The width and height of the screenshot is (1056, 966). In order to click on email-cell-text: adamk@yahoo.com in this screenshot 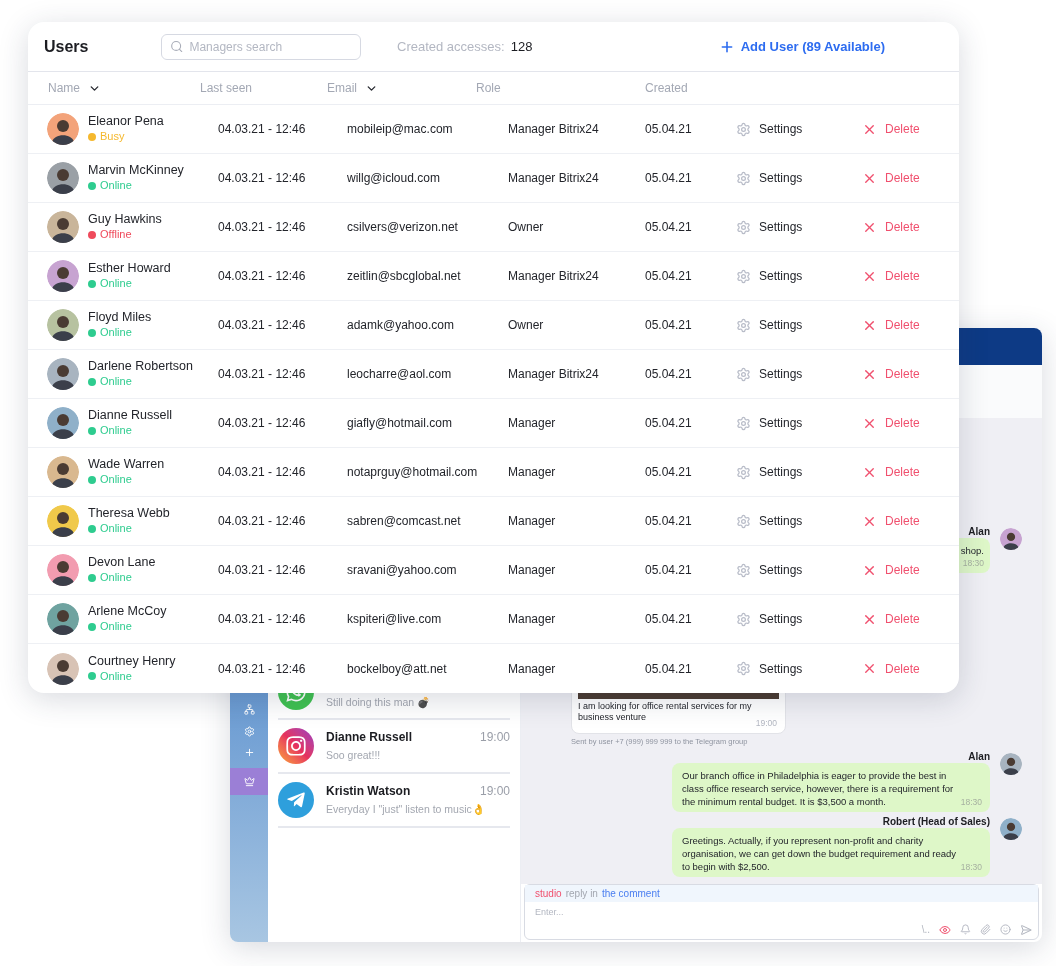, I will do `click(401, 325)`.